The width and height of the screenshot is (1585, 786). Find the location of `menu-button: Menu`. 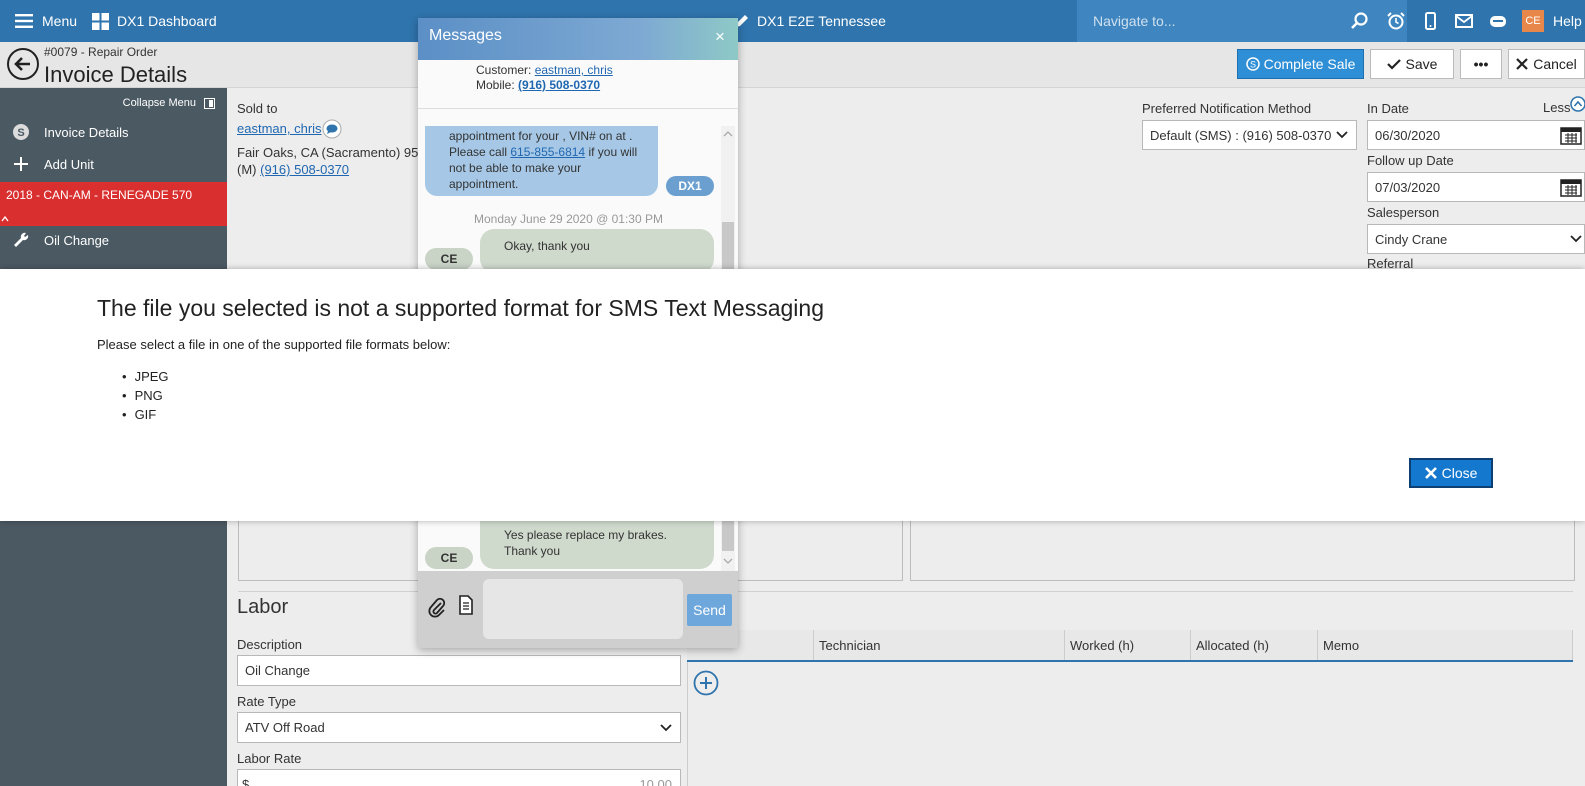

menu-button: Menu is located at coordinates (46, 21).